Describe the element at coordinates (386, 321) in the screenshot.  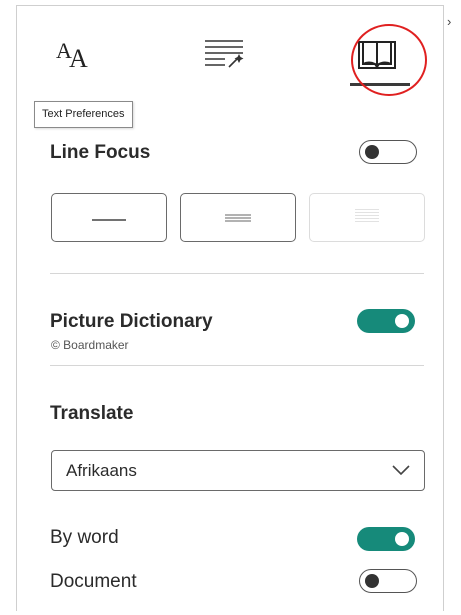
I see `picture-dictionary-toggle` at that location.